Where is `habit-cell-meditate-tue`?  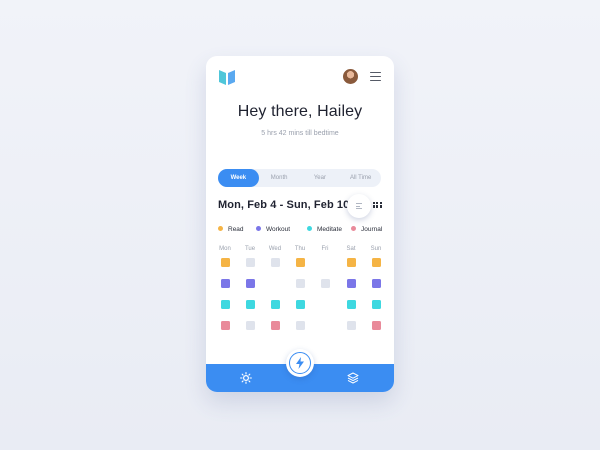 habit-cell-meditate-tue is located at coordinates (250, 304).